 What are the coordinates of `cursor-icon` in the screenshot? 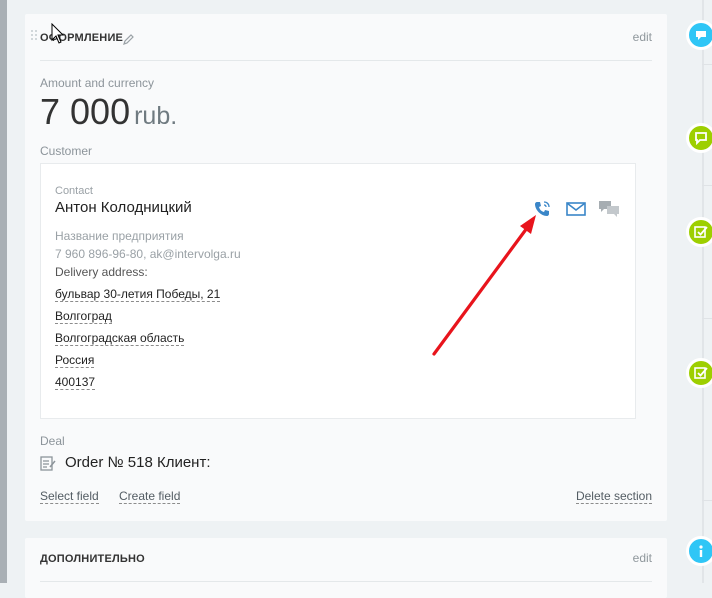 It's located at (58, 33).